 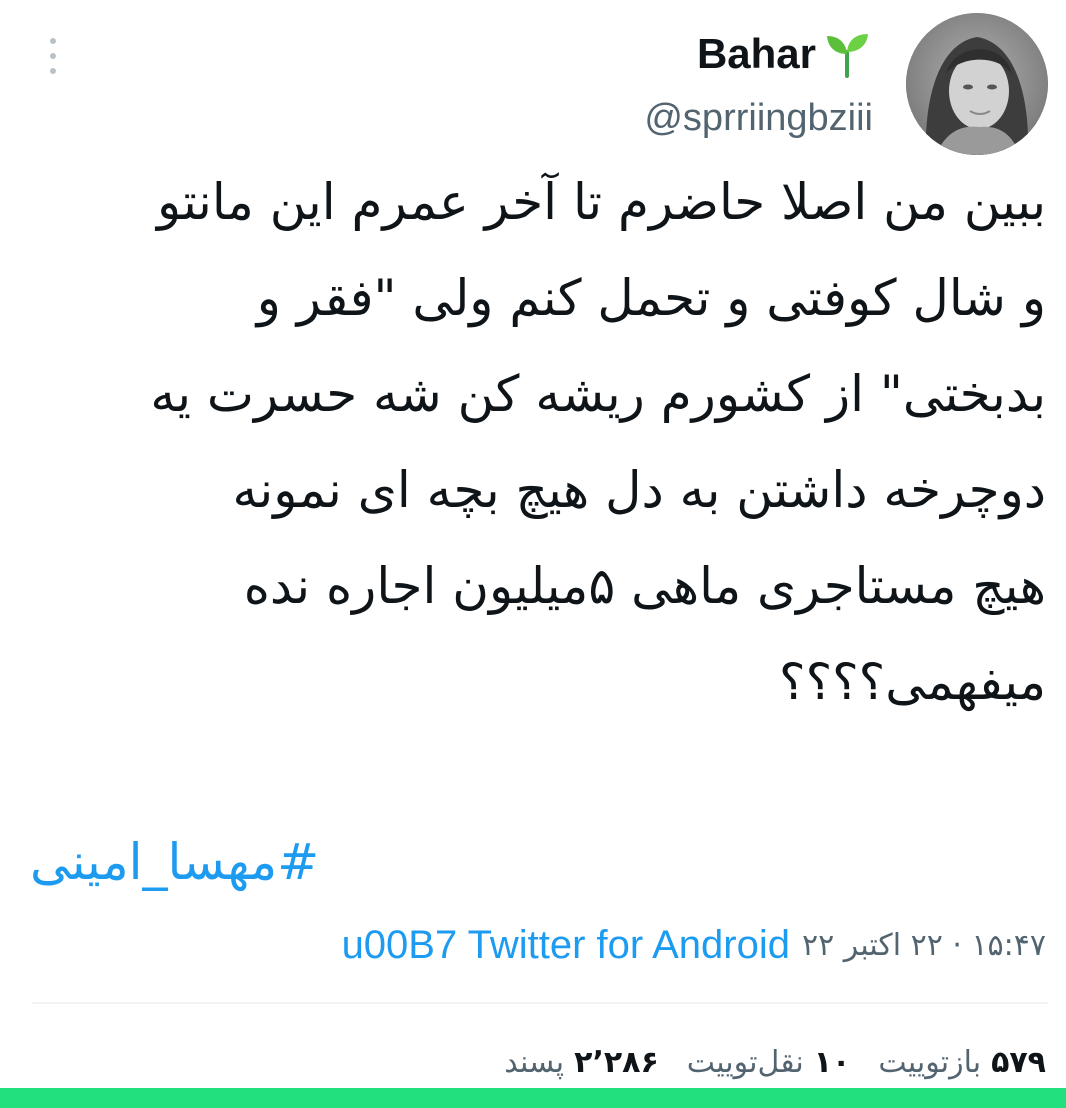 What do you see at coordinates (174, 862) in the screenshot?
I see `hashtag-link: #مهسا_امینی` at bounding box center [174, 862].